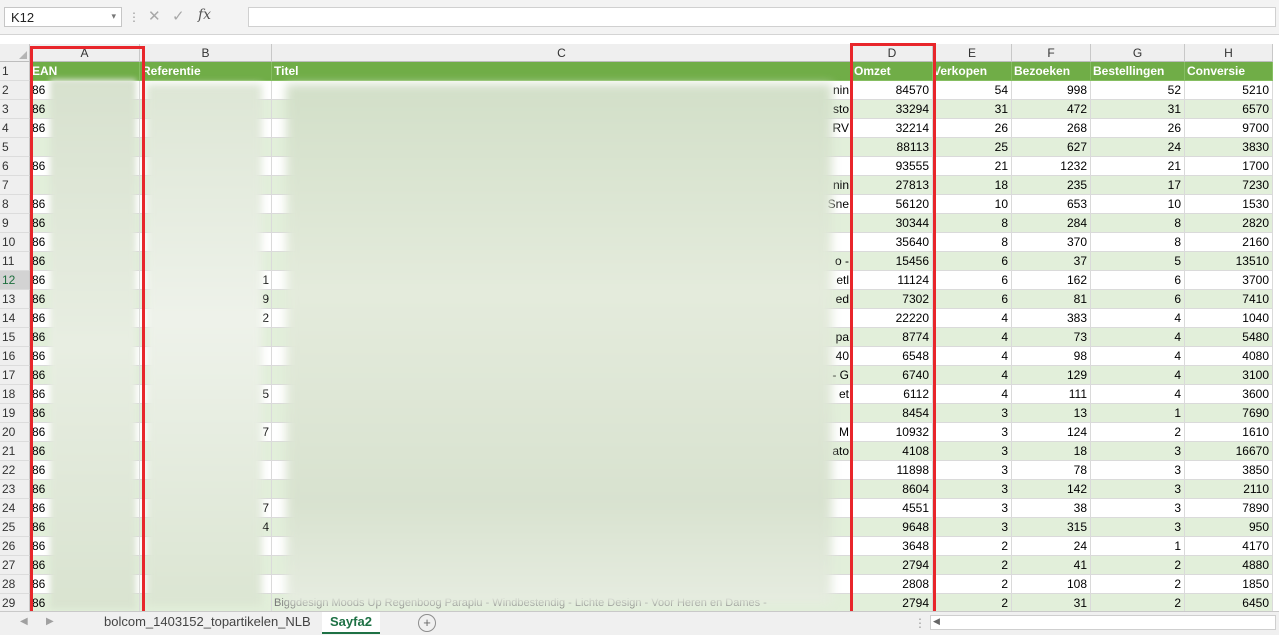 This screenshot has width=1279, height=635. Describe the element at coordinates (15, 223) in the screenshot. I see `row-header: 9` at that location.